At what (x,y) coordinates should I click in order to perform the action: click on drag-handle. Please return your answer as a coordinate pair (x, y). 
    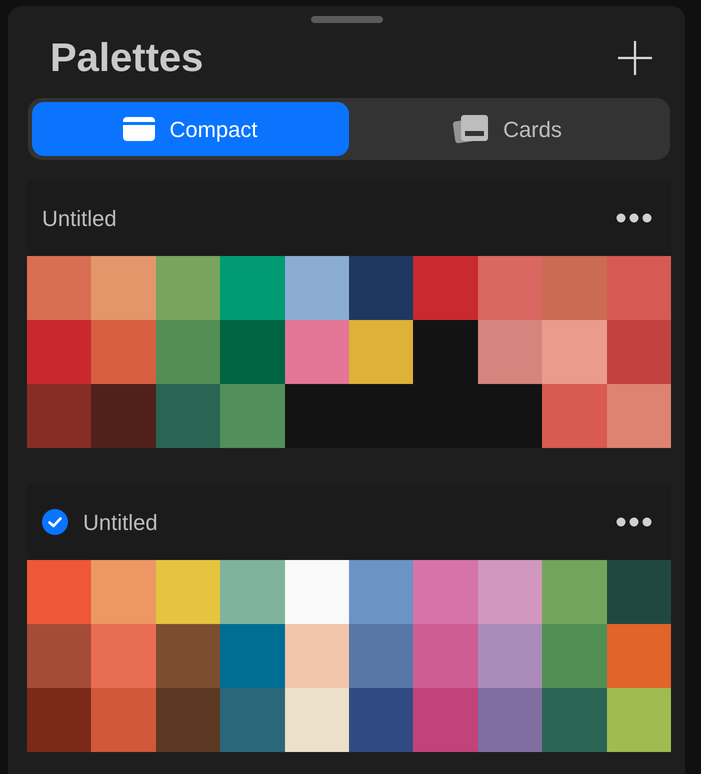
    Looking at the image, I should click on (346, 19).